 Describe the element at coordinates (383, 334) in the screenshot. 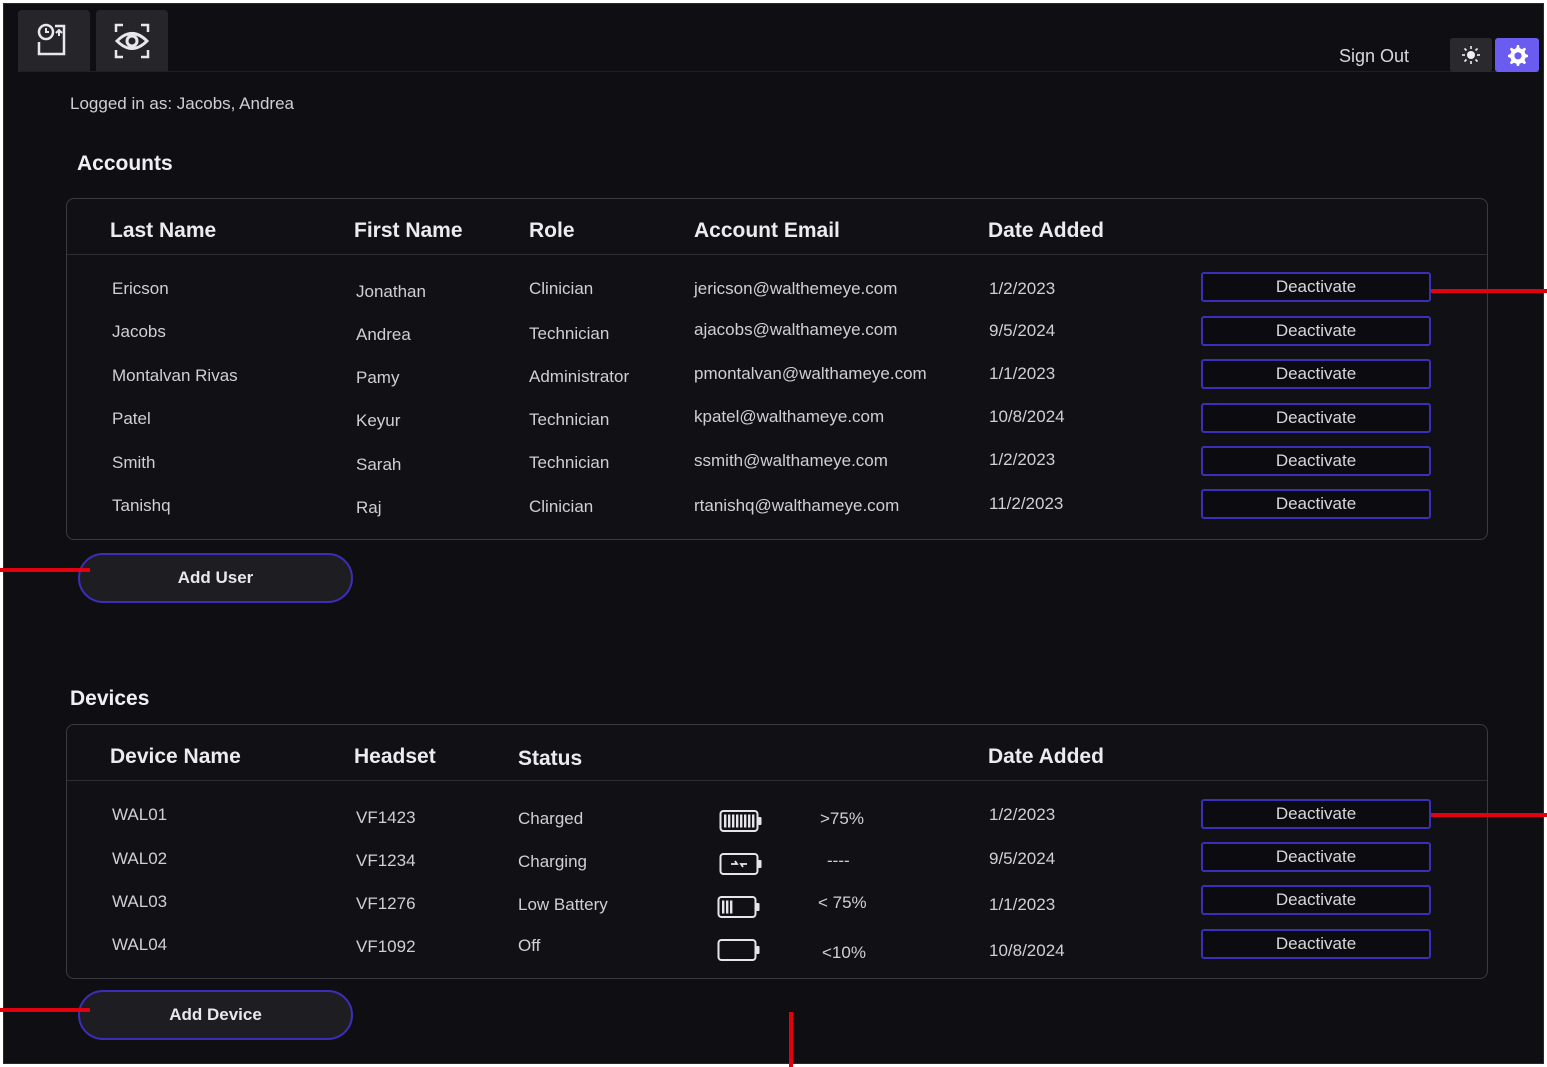

I see `first-name-cell: Andrea` at that location.